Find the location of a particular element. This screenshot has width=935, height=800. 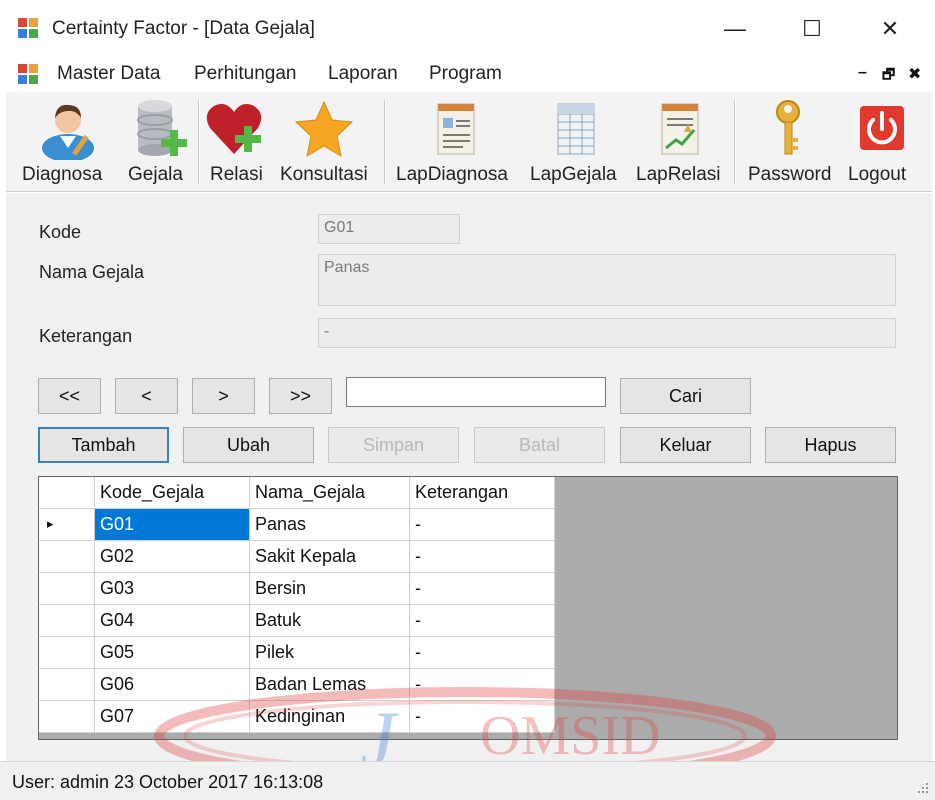

keterangan-field: - is located at coordinates (607, 333).